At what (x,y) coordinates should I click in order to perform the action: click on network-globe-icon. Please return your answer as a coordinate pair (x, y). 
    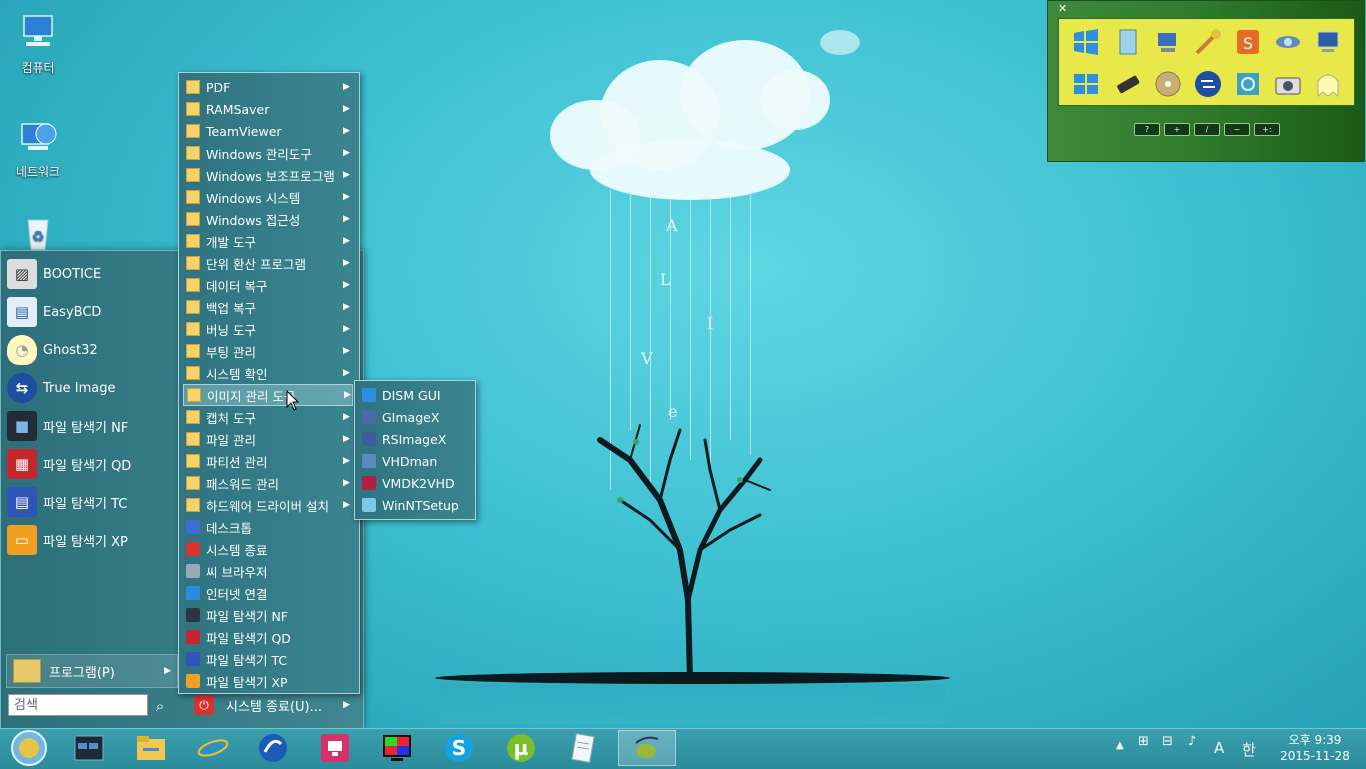
    Looking at the image, I should click on (39, 136).